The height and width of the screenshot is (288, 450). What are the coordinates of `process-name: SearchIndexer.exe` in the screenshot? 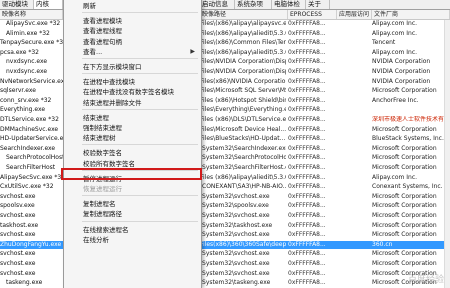 It's located at (28, 148).